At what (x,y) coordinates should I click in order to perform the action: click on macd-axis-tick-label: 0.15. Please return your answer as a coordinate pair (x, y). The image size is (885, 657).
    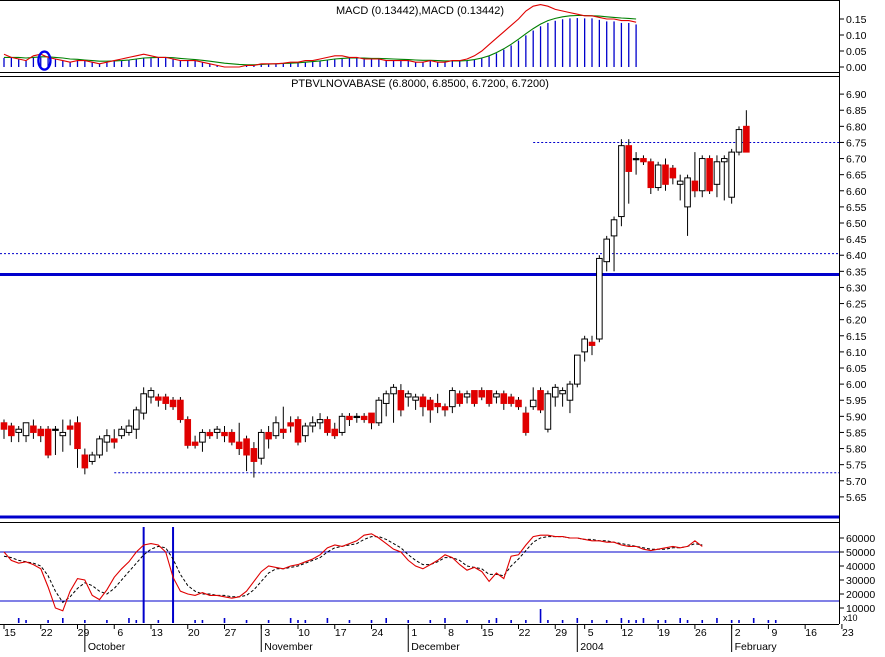
    Looking at the image, I should click on (856, 20).